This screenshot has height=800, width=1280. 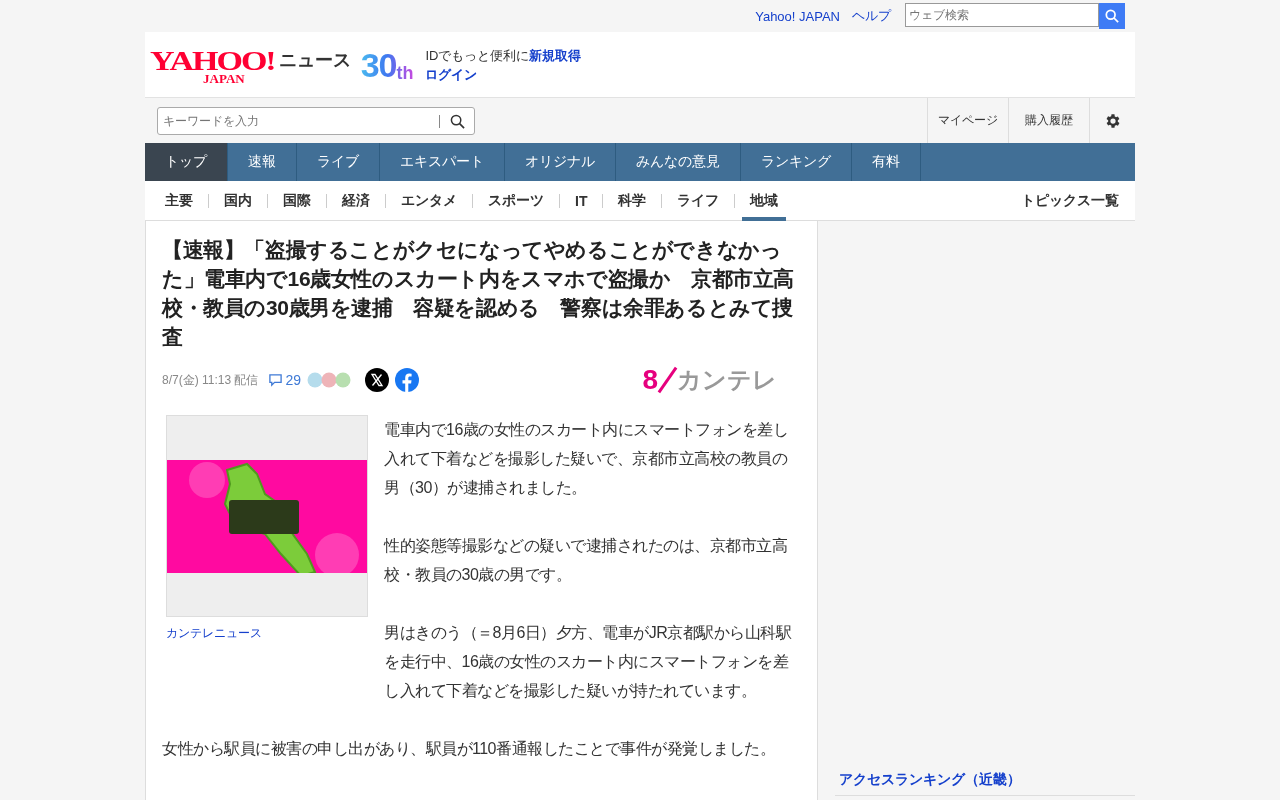 What do you see at coordinates (985, 783) in the screenshot?
I see `ranking-heading: アクセスランキング（近畿）` at bounding box center [985, 783].